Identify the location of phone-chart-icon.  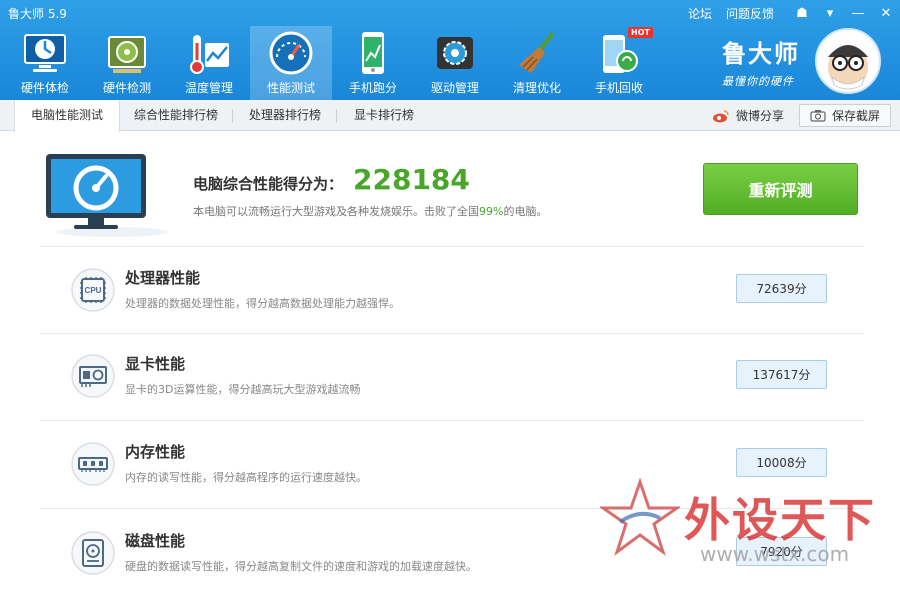
(373, 53).